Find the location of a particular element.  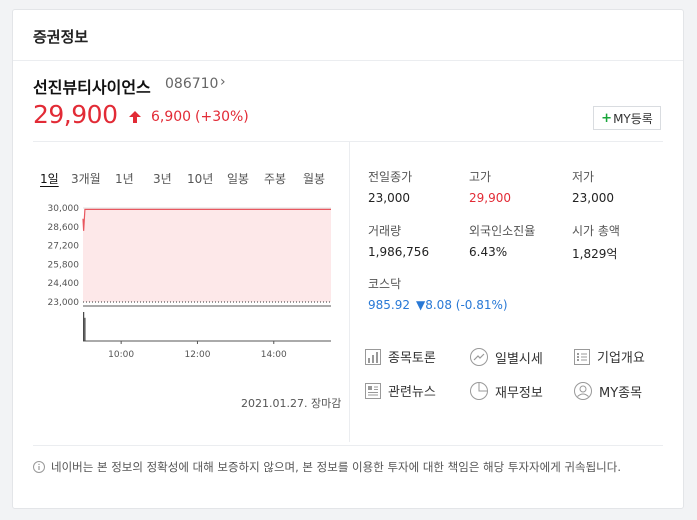

prev-close-label: 전일종가 is located at coordinates (390, 177).